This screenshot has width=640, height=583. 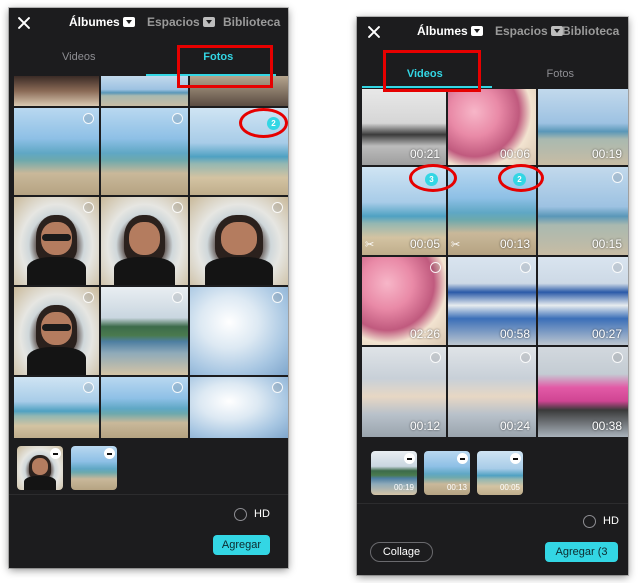 What do you see at coordinates (404, 392) in the screenshot?
I see `video-thumb: 00:12` at bounding box center [404, 392].